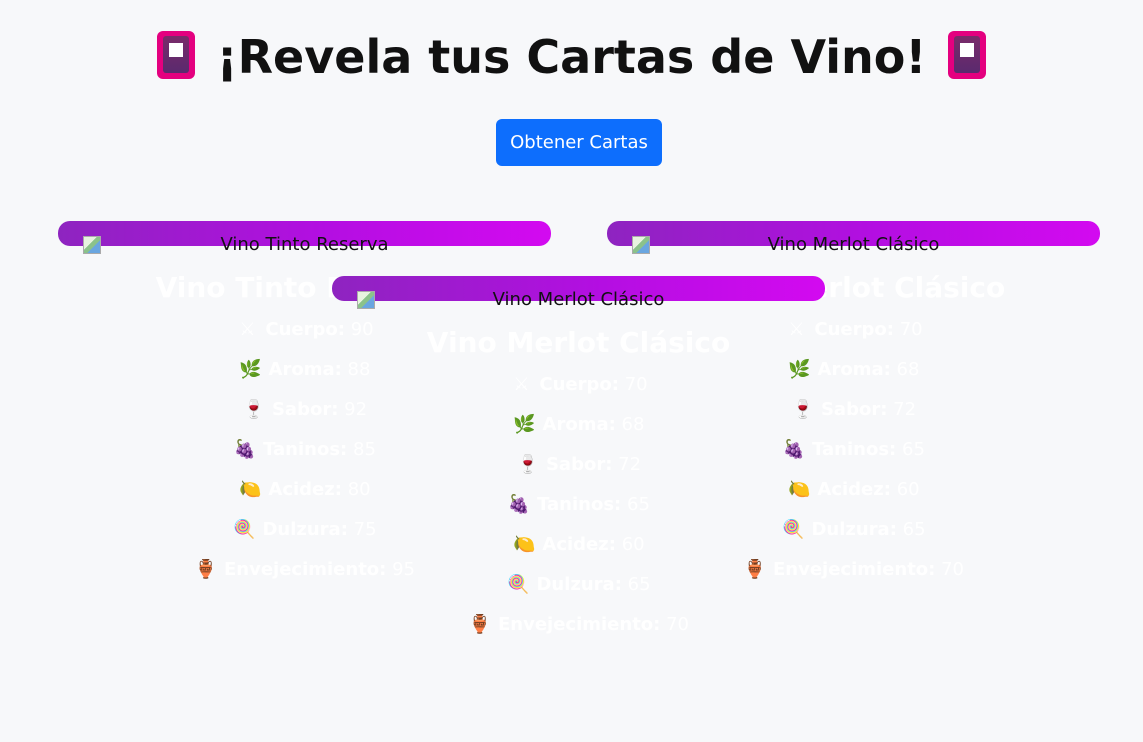  What do you see at coordinates (578, 385) in the screenshot?
I see `stat-cuerpo: ⚔ Cuerpo: 70` at bounding box center [578, 385].